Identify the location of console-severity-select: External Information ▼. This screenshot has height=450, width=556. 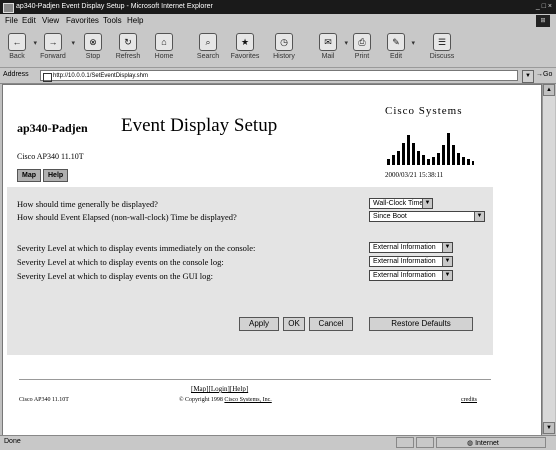
(411, 247).